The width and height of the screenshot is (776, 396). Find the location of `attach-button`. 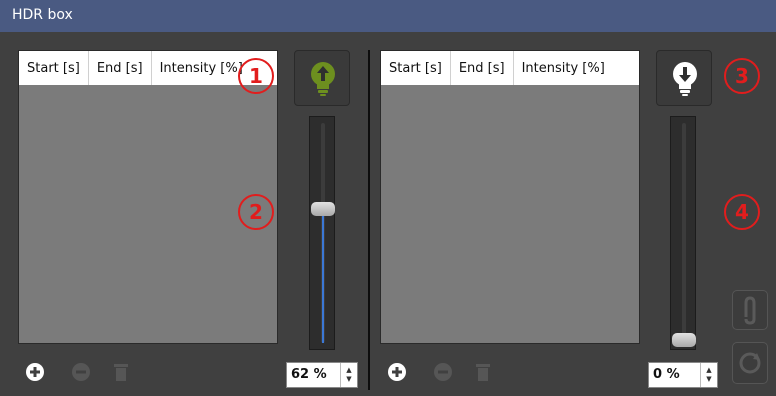

attach-button is located at coordinates (750, 310).